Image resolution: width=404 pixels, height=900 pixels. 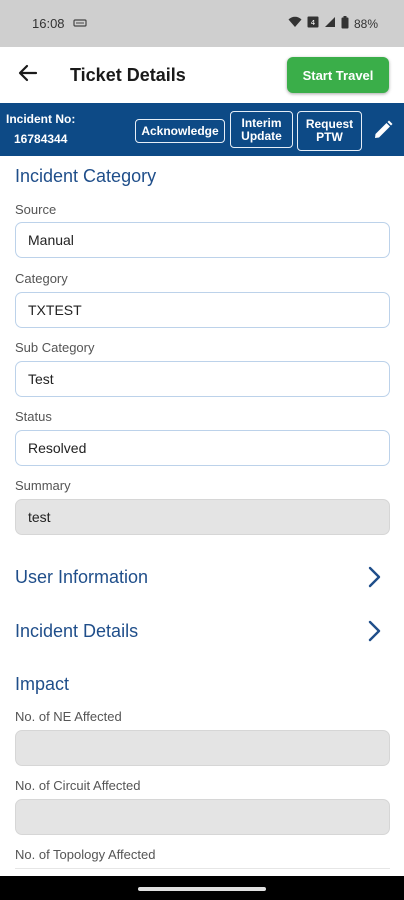 What do you see at coordinates (128, 74) in the screenshot?
I see `page-title: Ticket Details` at bounding box center [128, 74].